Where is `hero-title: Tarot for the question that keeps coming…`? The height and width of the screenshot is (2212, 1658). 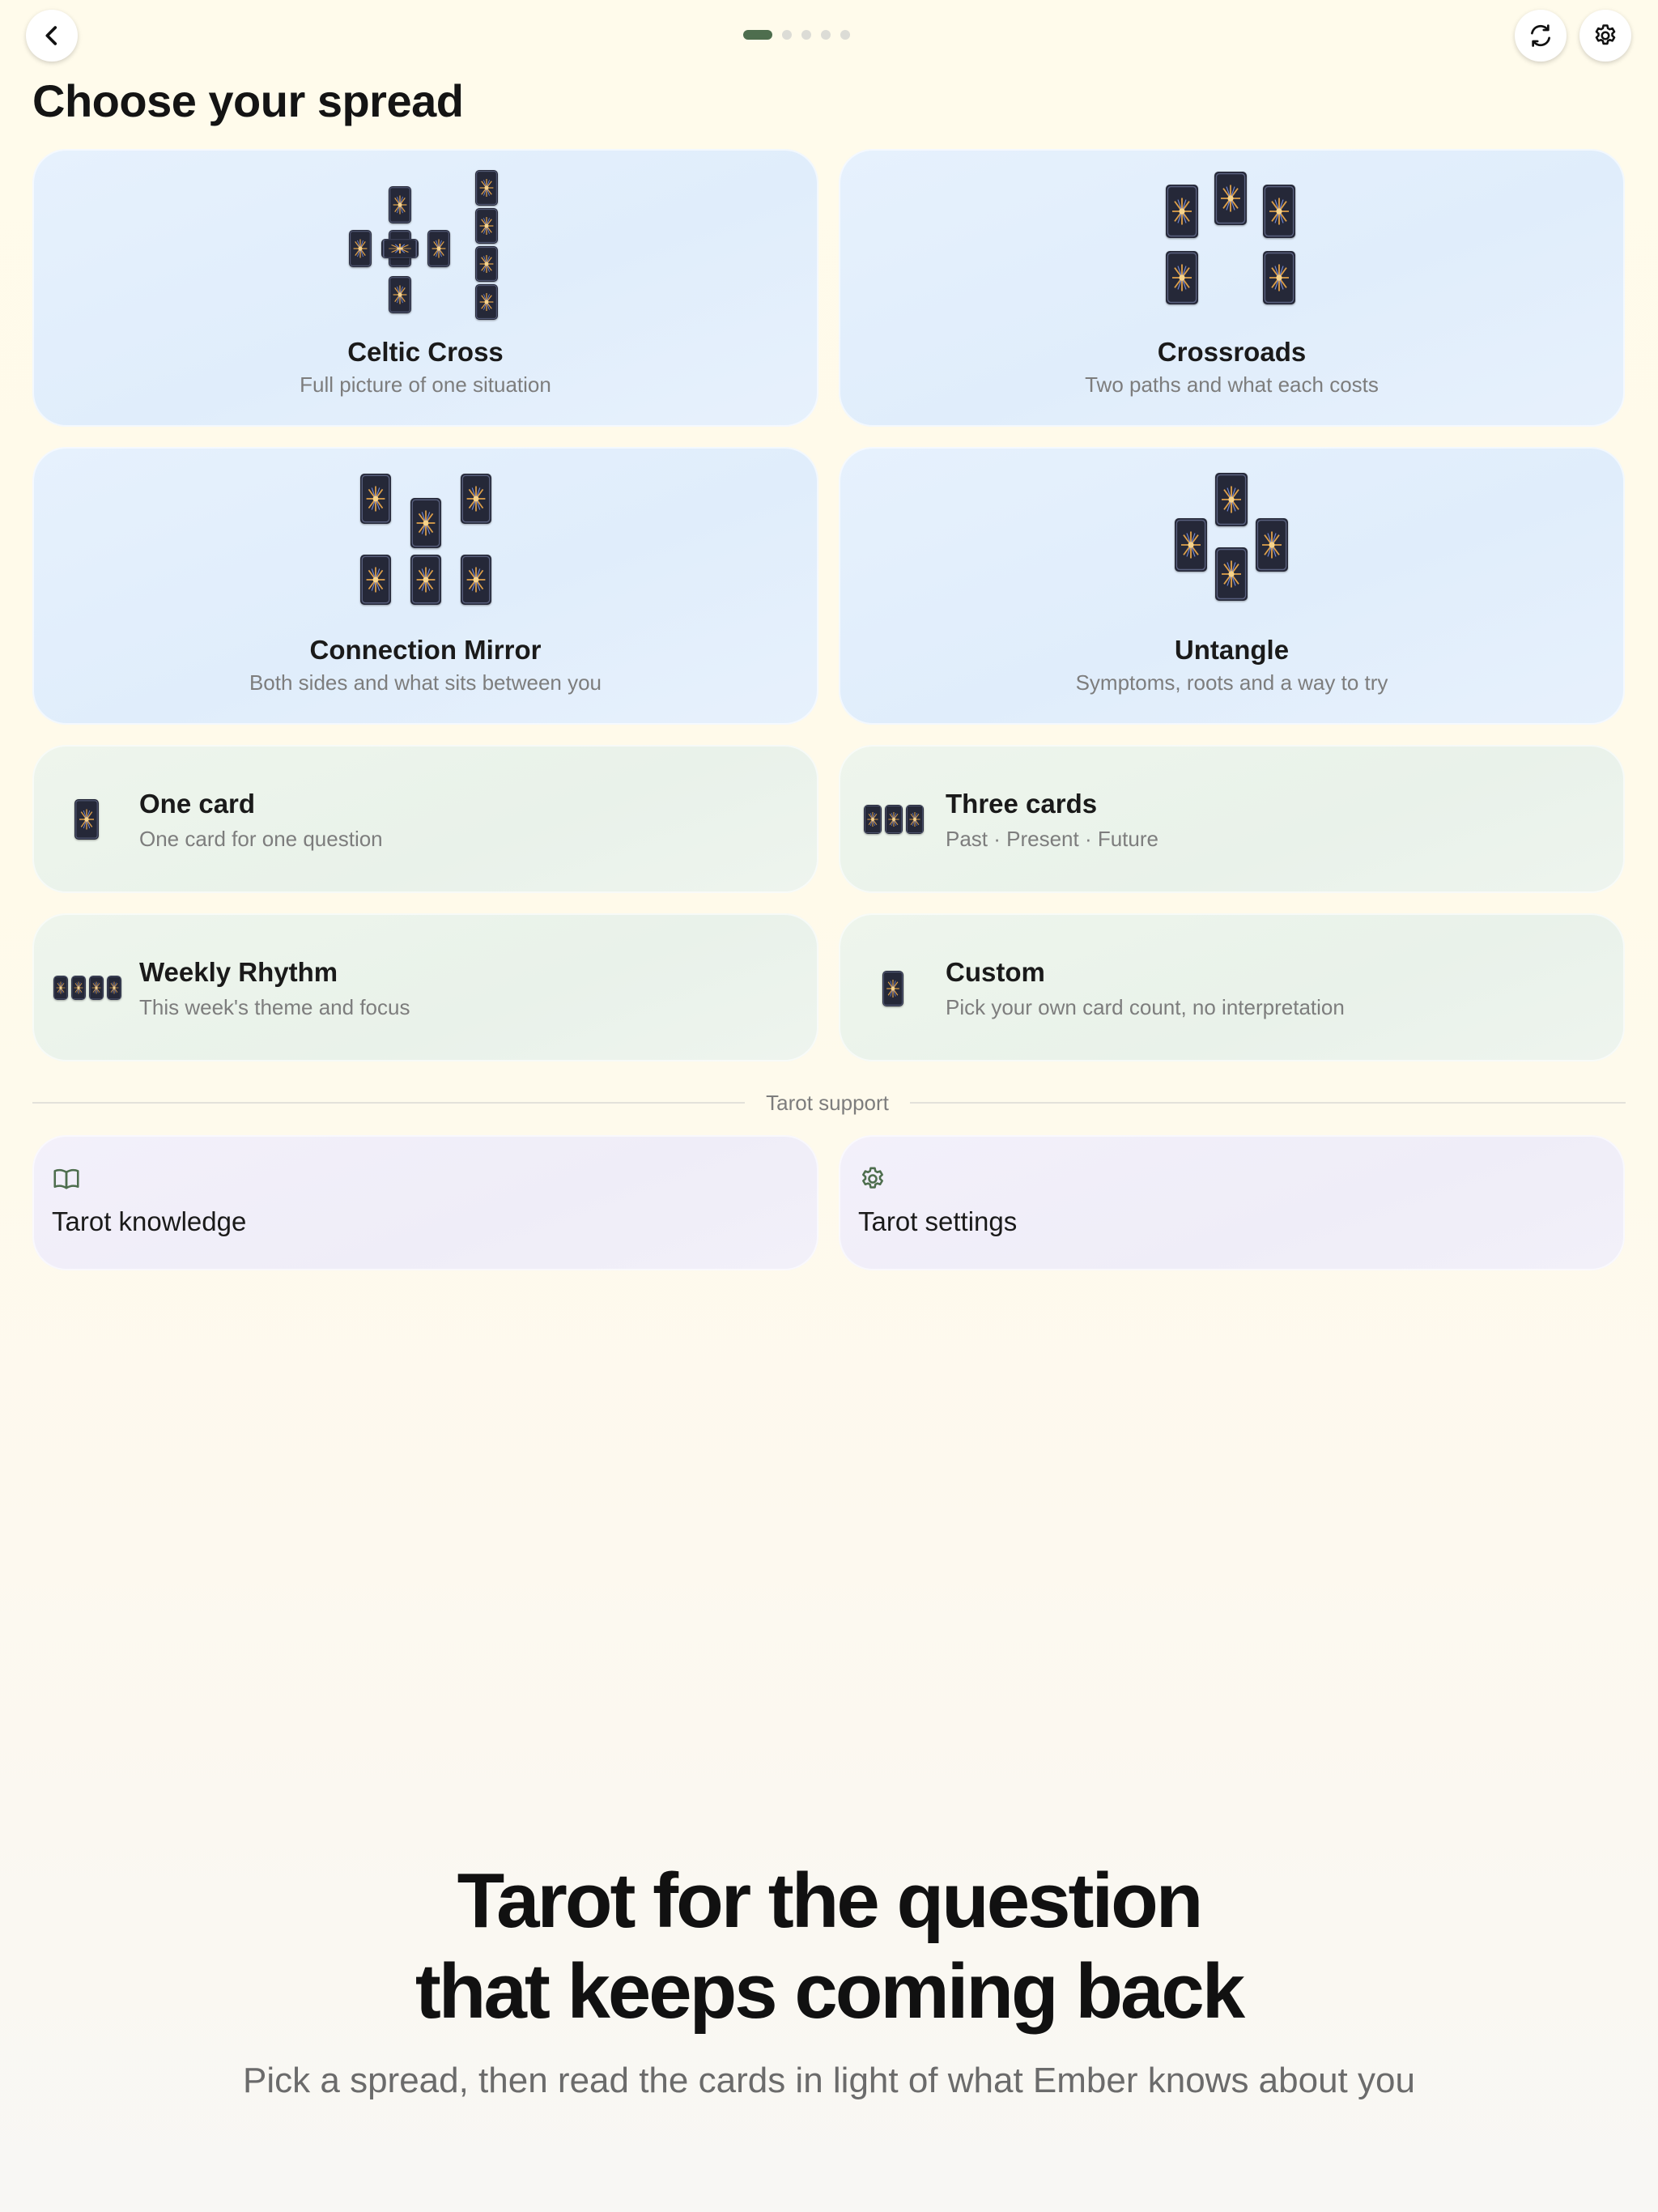 hero-title: Tarot for the question that keeps coming… is located at coordinates (829, 1947).